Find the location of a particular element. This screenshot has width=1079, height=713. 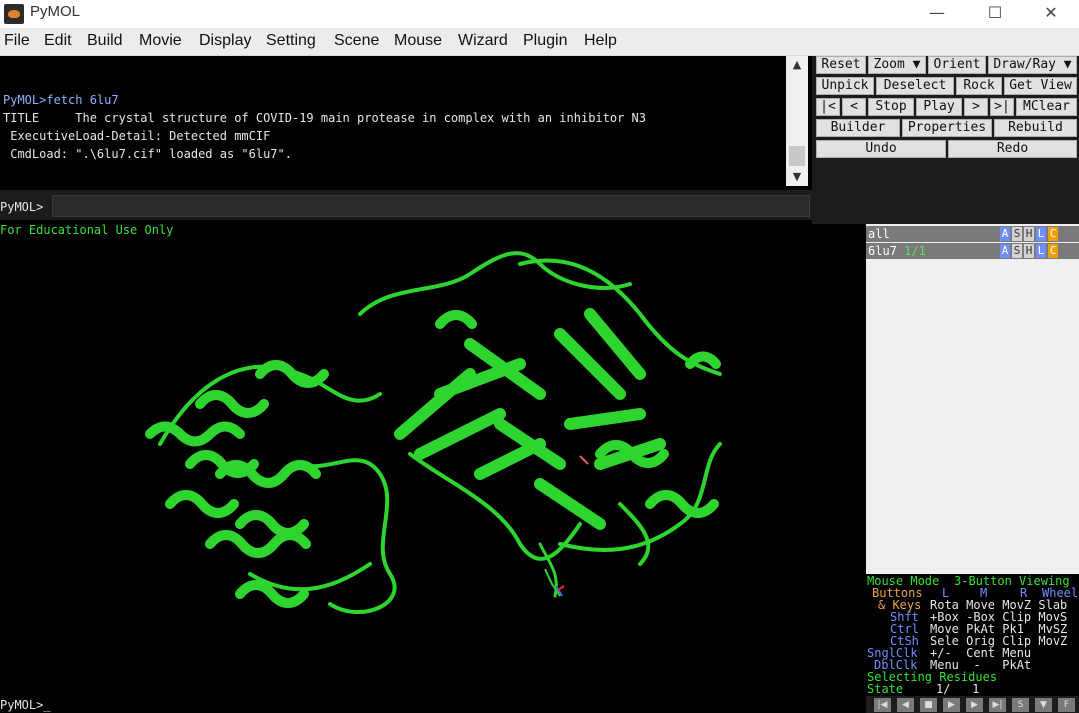

state-value: 1/ 1 is located at coordinates (958, 689).